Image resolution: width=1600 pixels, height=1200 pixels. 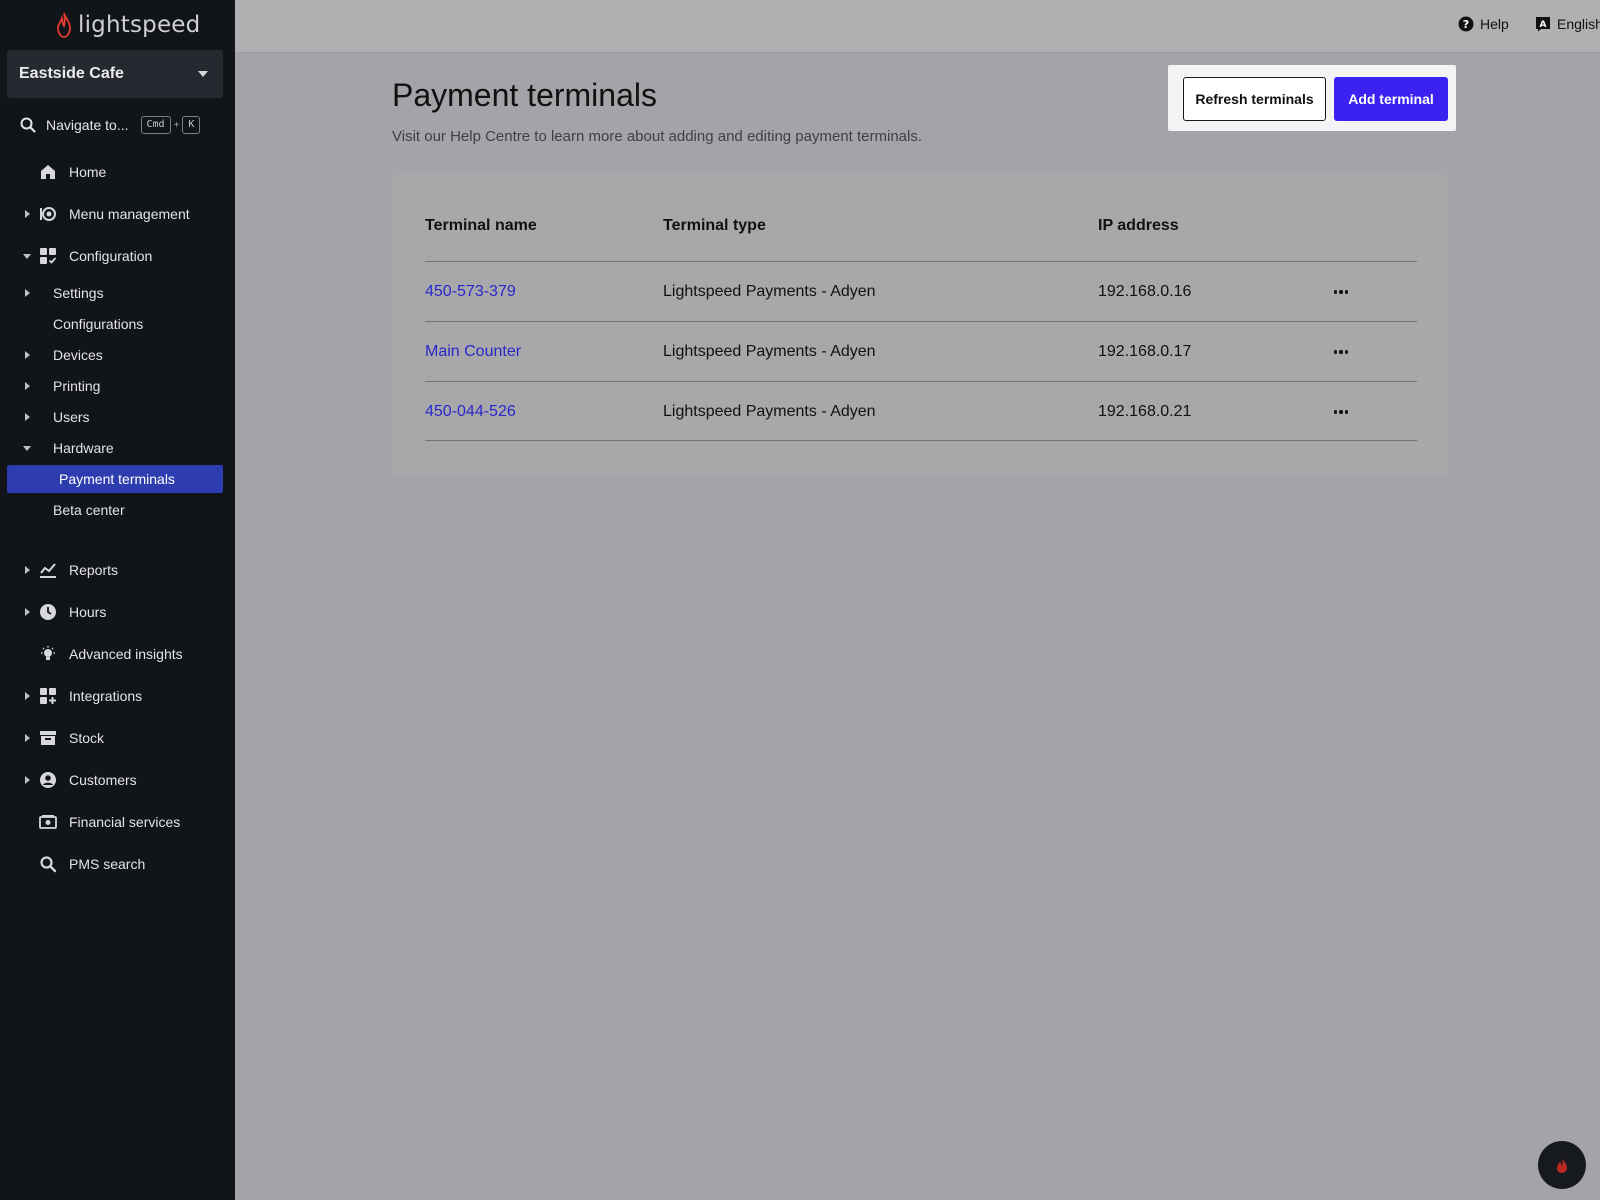 What do you see at coordinates (107, 864) in the screenshot?
I see `sidebar-item-label: PMS search` at bounding box center [107, 864].